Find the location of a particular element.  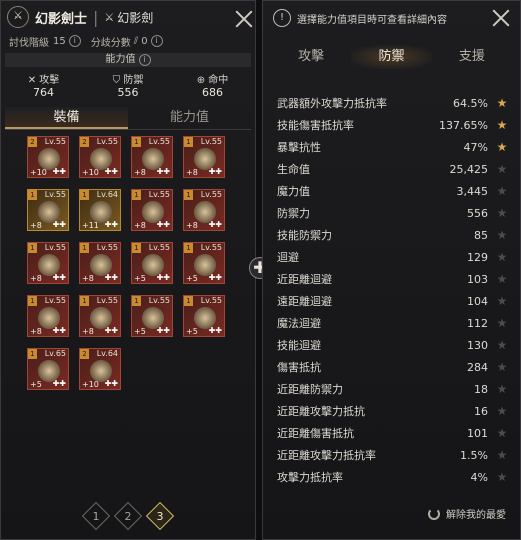

page-number: 2 is located at coordinates (128, 516).